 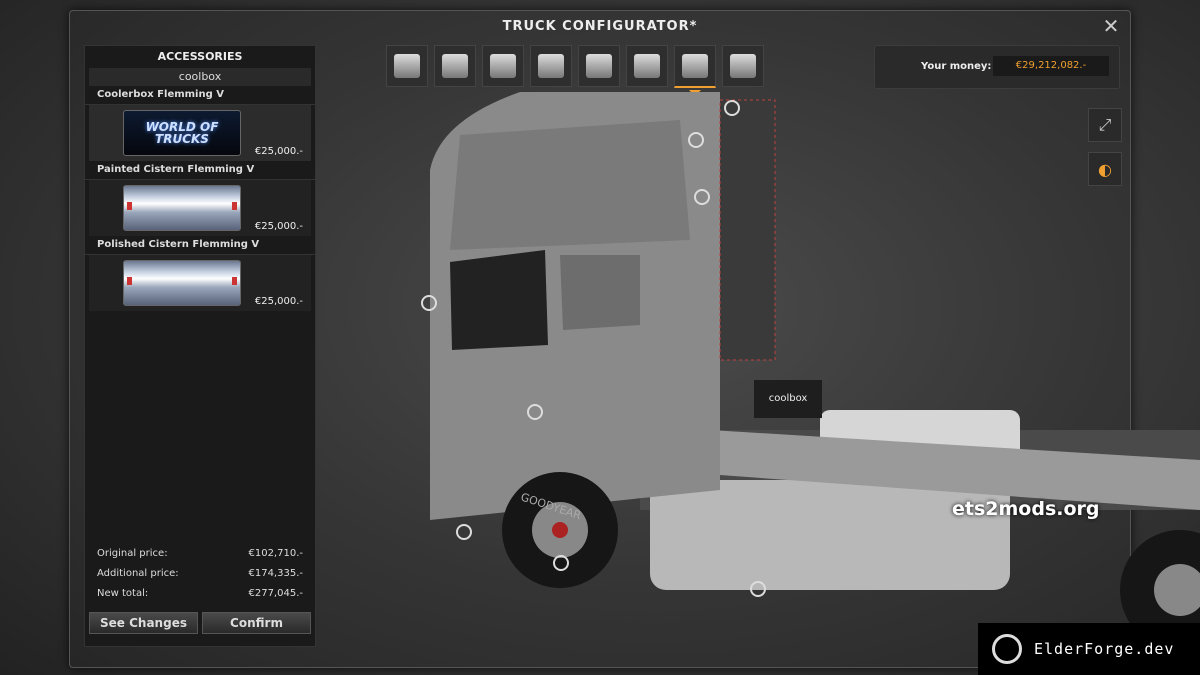 I want to click on hotspot-ladder, so click(x=702, y=197).